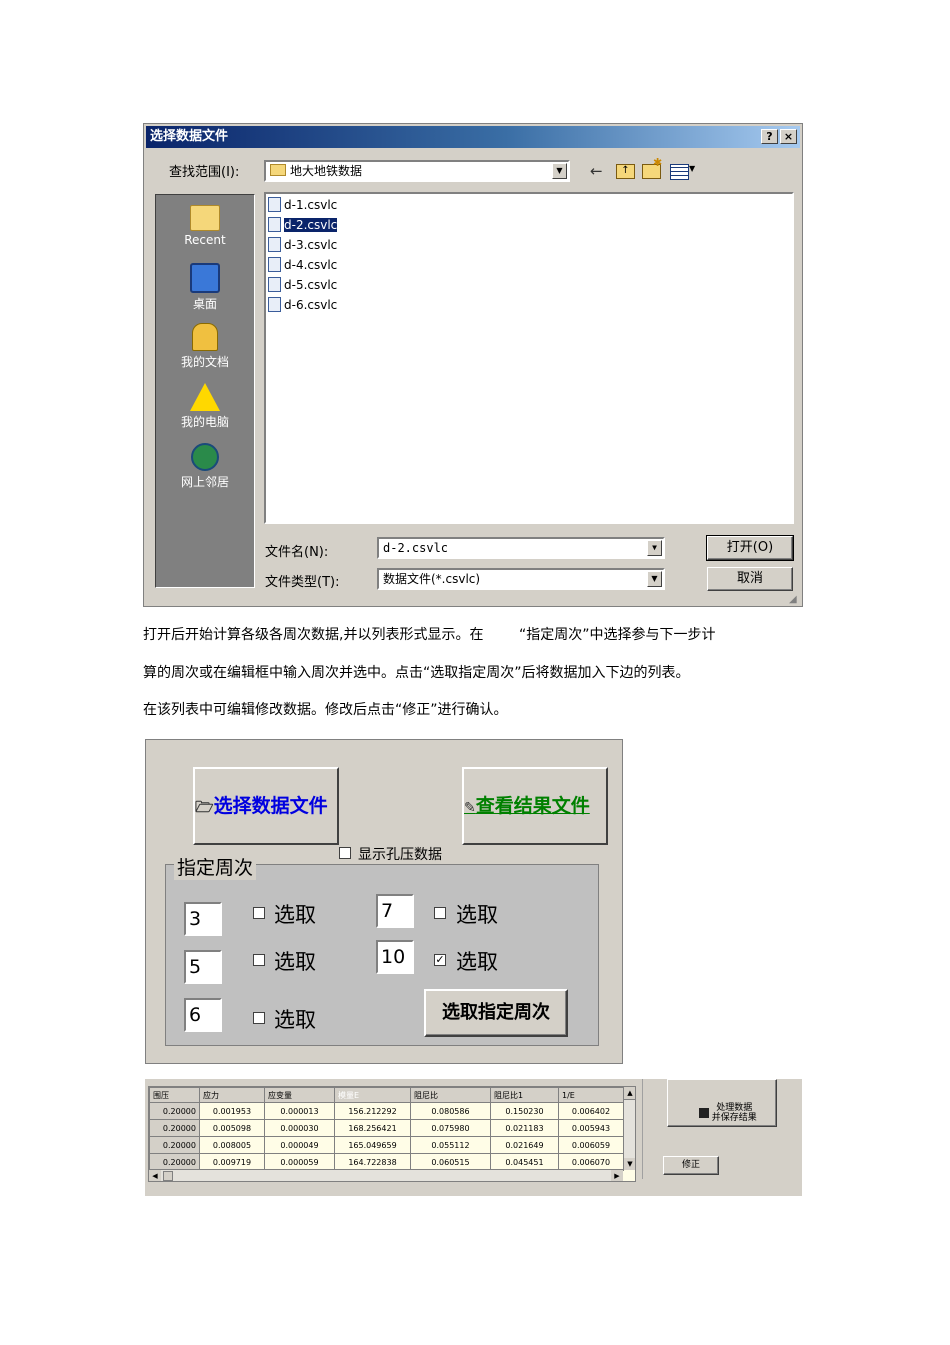 Image resolution: width=950 pixels, height=1345 pixels. I want to click on grid-cell: 0.060515, so click(450, 1162).